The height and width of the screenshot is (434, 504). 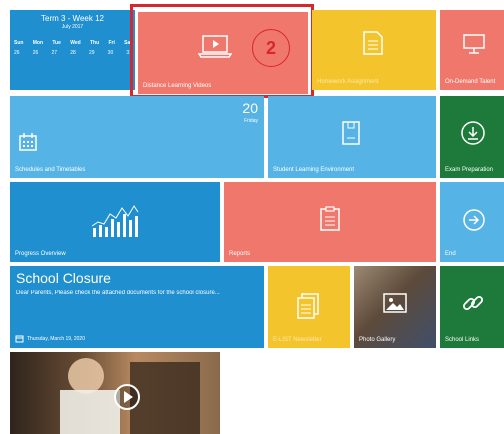 What do you see at coordinates (473, 303) in the screenshot?
I see `link-icon` at bounding box center [473, 303].